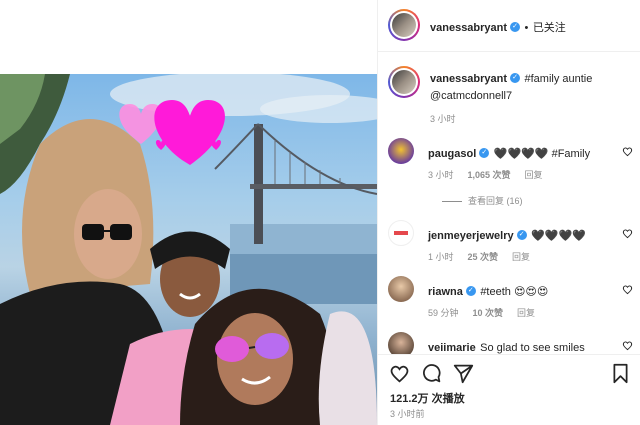  I want to click on comment-username: veiimarie, so click(452, 348).